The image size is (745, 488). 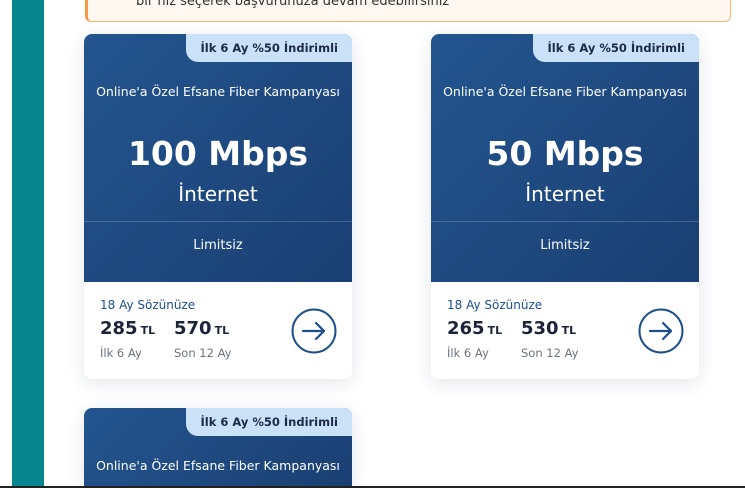 I want to click on price-first-period: 285 TL, so click(x=127, y=328).